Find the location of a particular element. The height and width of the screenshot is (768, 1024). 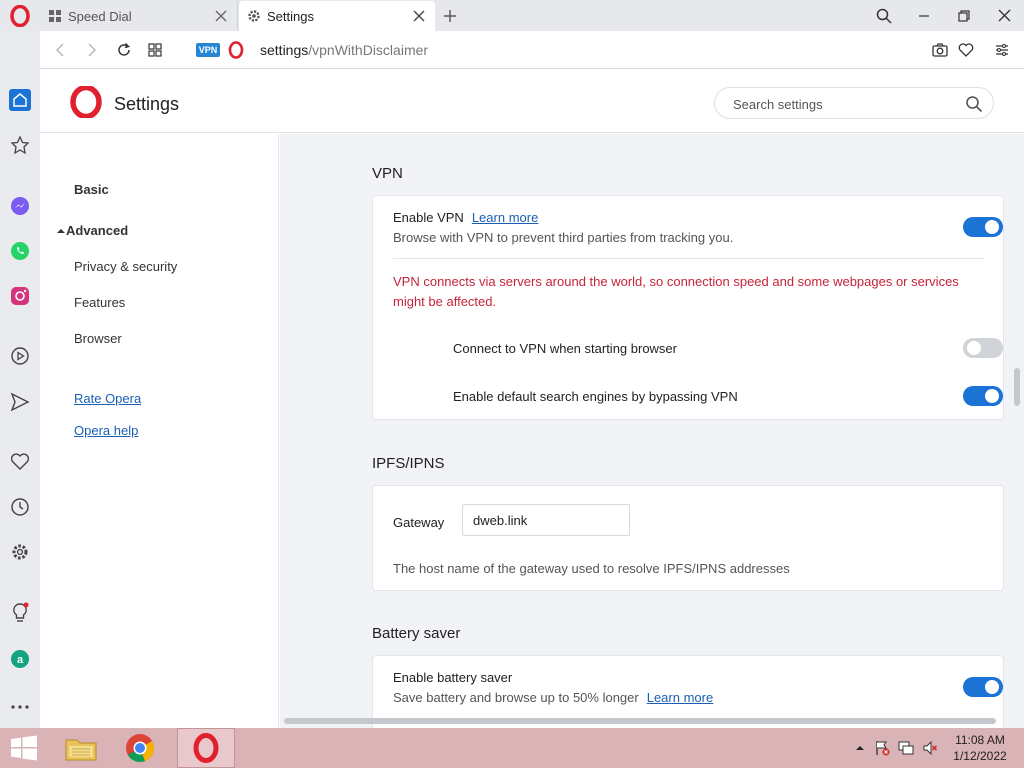

nav-advanced: Advanced is located at coordinates (92, 230).